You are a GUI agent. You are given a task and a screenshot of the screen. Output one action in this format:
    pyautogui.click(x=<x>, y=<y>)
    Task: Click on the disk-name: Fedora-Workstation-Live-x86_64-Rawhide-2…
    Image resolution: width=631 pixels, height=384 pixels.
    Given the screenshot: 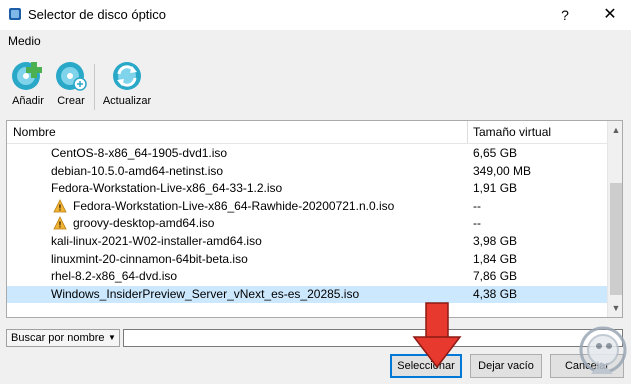 What is the action you would take?
    pyautogui.click(x=234, y=205)
    